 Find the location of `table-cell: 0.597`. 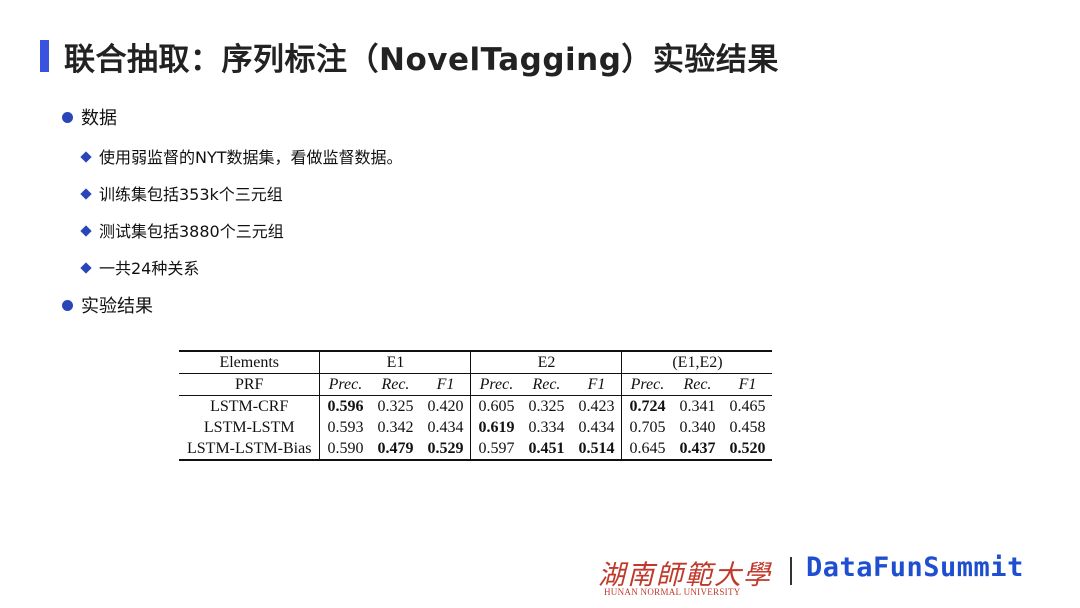

table-cell: 0.597 is located at coordinates (496, 449).